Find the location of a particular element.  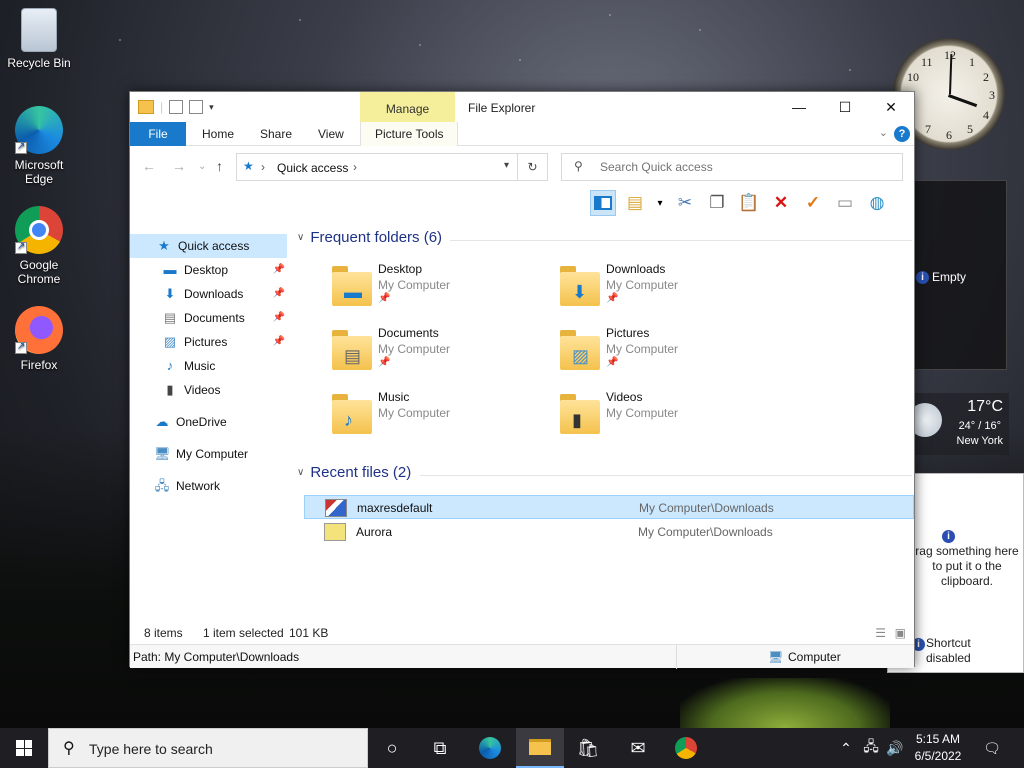

weather-gadget: 17°C 24° / 16° New York is located at coordinates (956, 424).